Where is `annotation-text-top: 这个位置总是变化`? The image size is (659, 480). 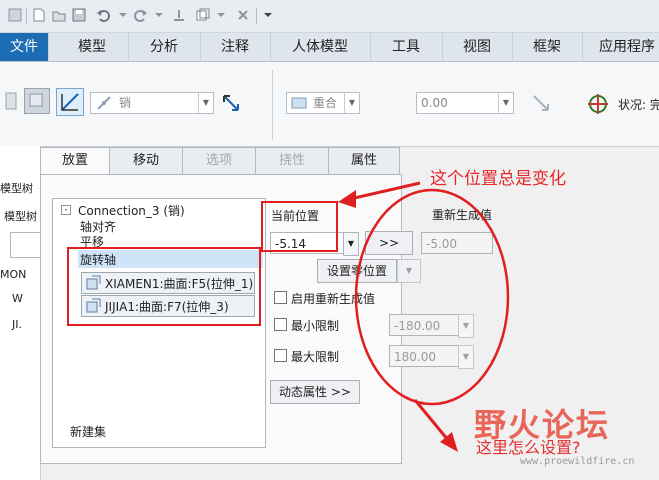
annotation-text-top: 这个位置总是变化 is located at coordinates (498, 179).